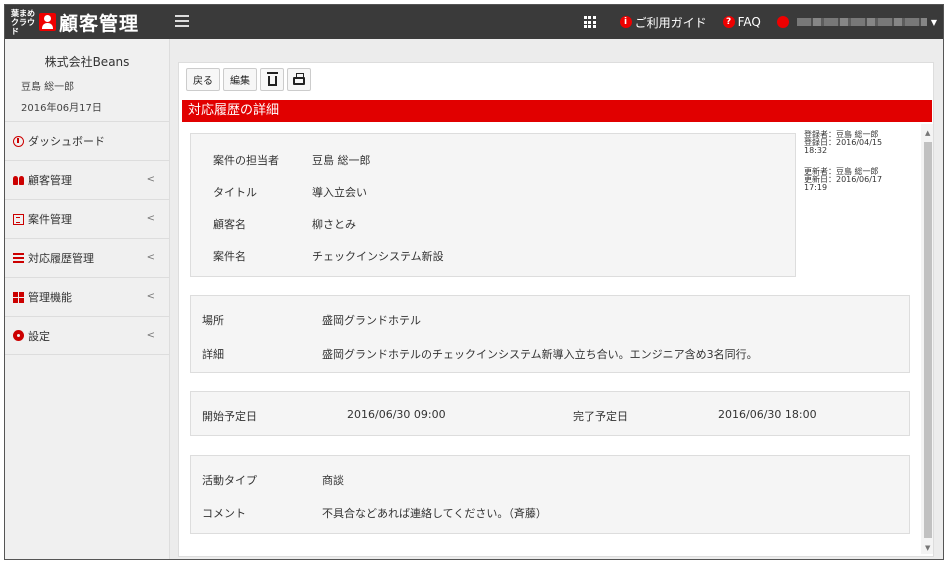 This screenshot has width=948, height=565. I want to click on scroll-down-icon: ▼, so click(927, 548).